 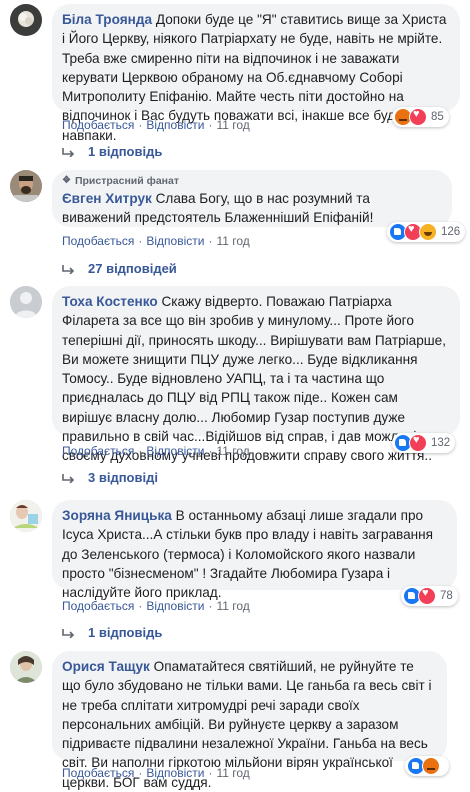 I want to click on reactions-summary: 132, so click(x=424, y=443).